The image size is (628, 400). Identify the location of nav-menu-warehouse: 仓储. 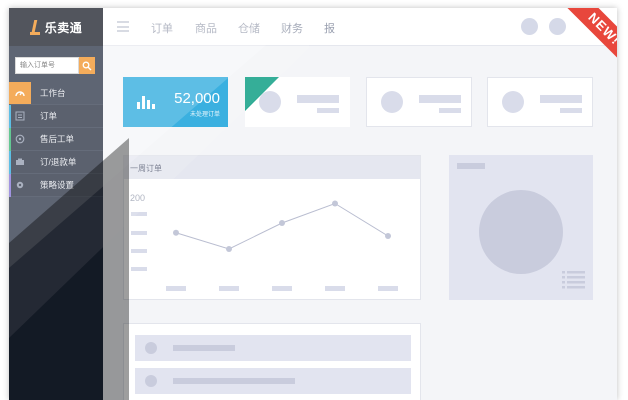
(249, 28).